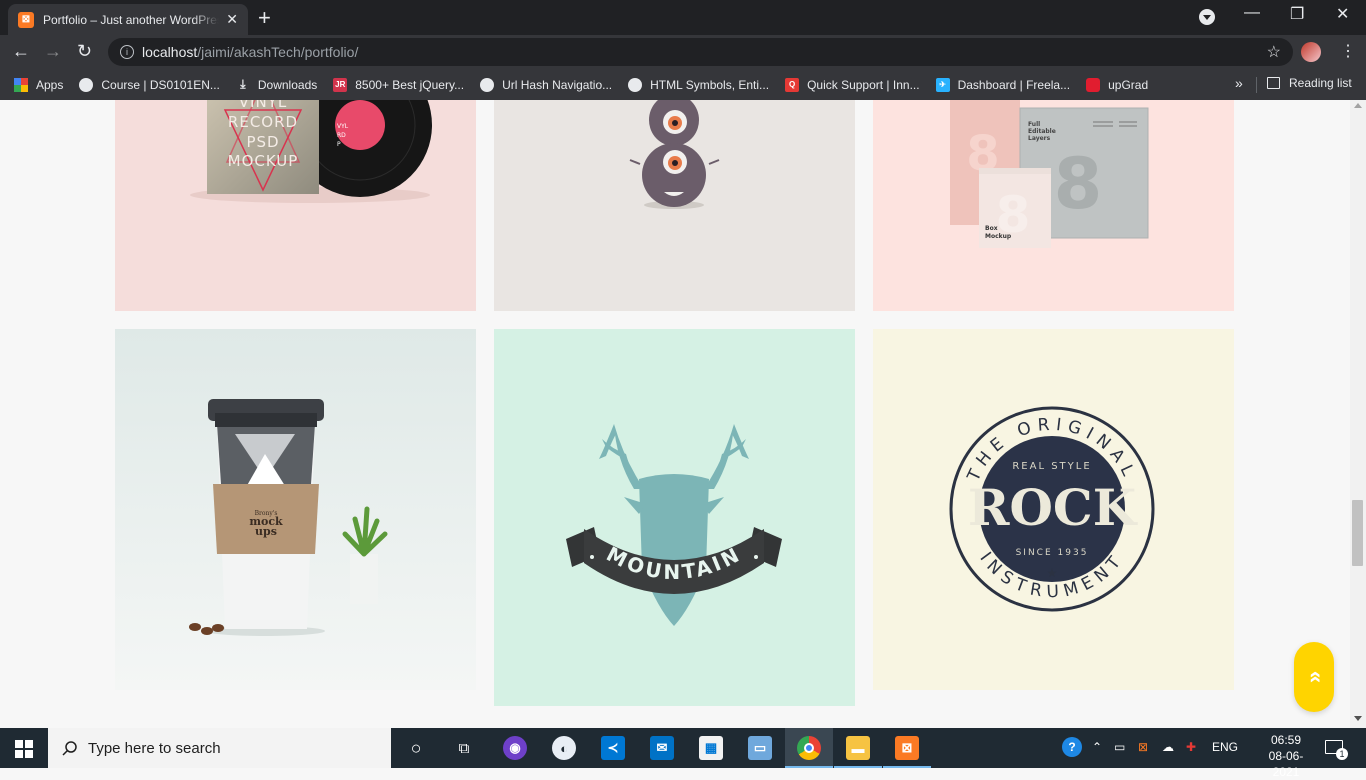 The width and height of the screenshot is (1366, 780). Describe the element at coordinates (700, 52) in the screenshot. I see `address-bar: i localhost/jaimi/akashTech/portfolio/ ☆` at that location.